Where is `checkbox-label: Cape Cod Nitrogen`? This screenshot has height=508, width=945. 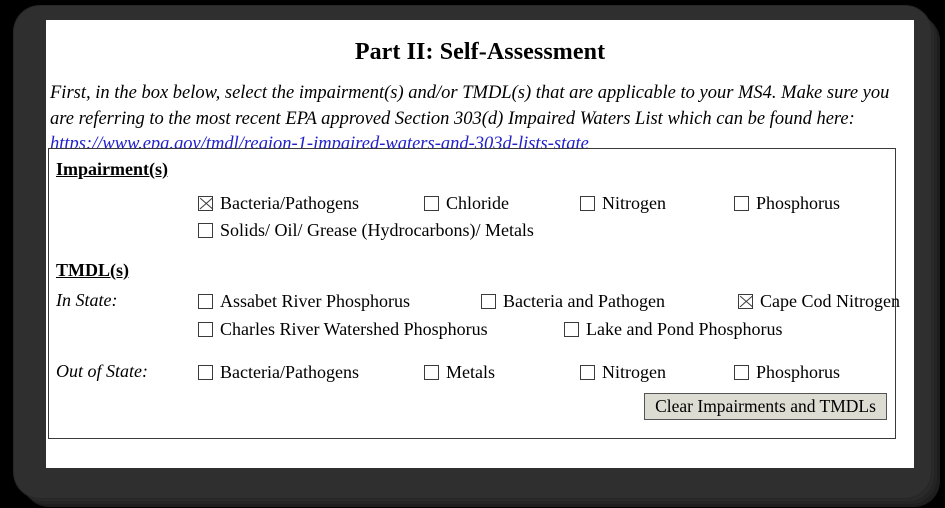
checkbox-label: Cape Cod Nitrogen is located at coordinates (830, 301).